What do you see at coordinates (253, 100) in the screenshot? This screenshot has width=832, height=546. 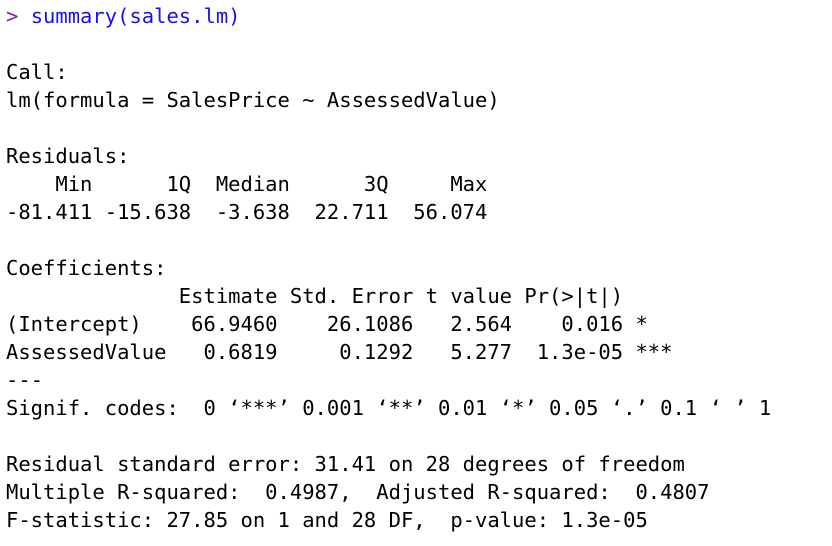 I see `call-formula: lm(formula = SalesPrice ~ AssessedValue)` at bounding box center [253, 100].